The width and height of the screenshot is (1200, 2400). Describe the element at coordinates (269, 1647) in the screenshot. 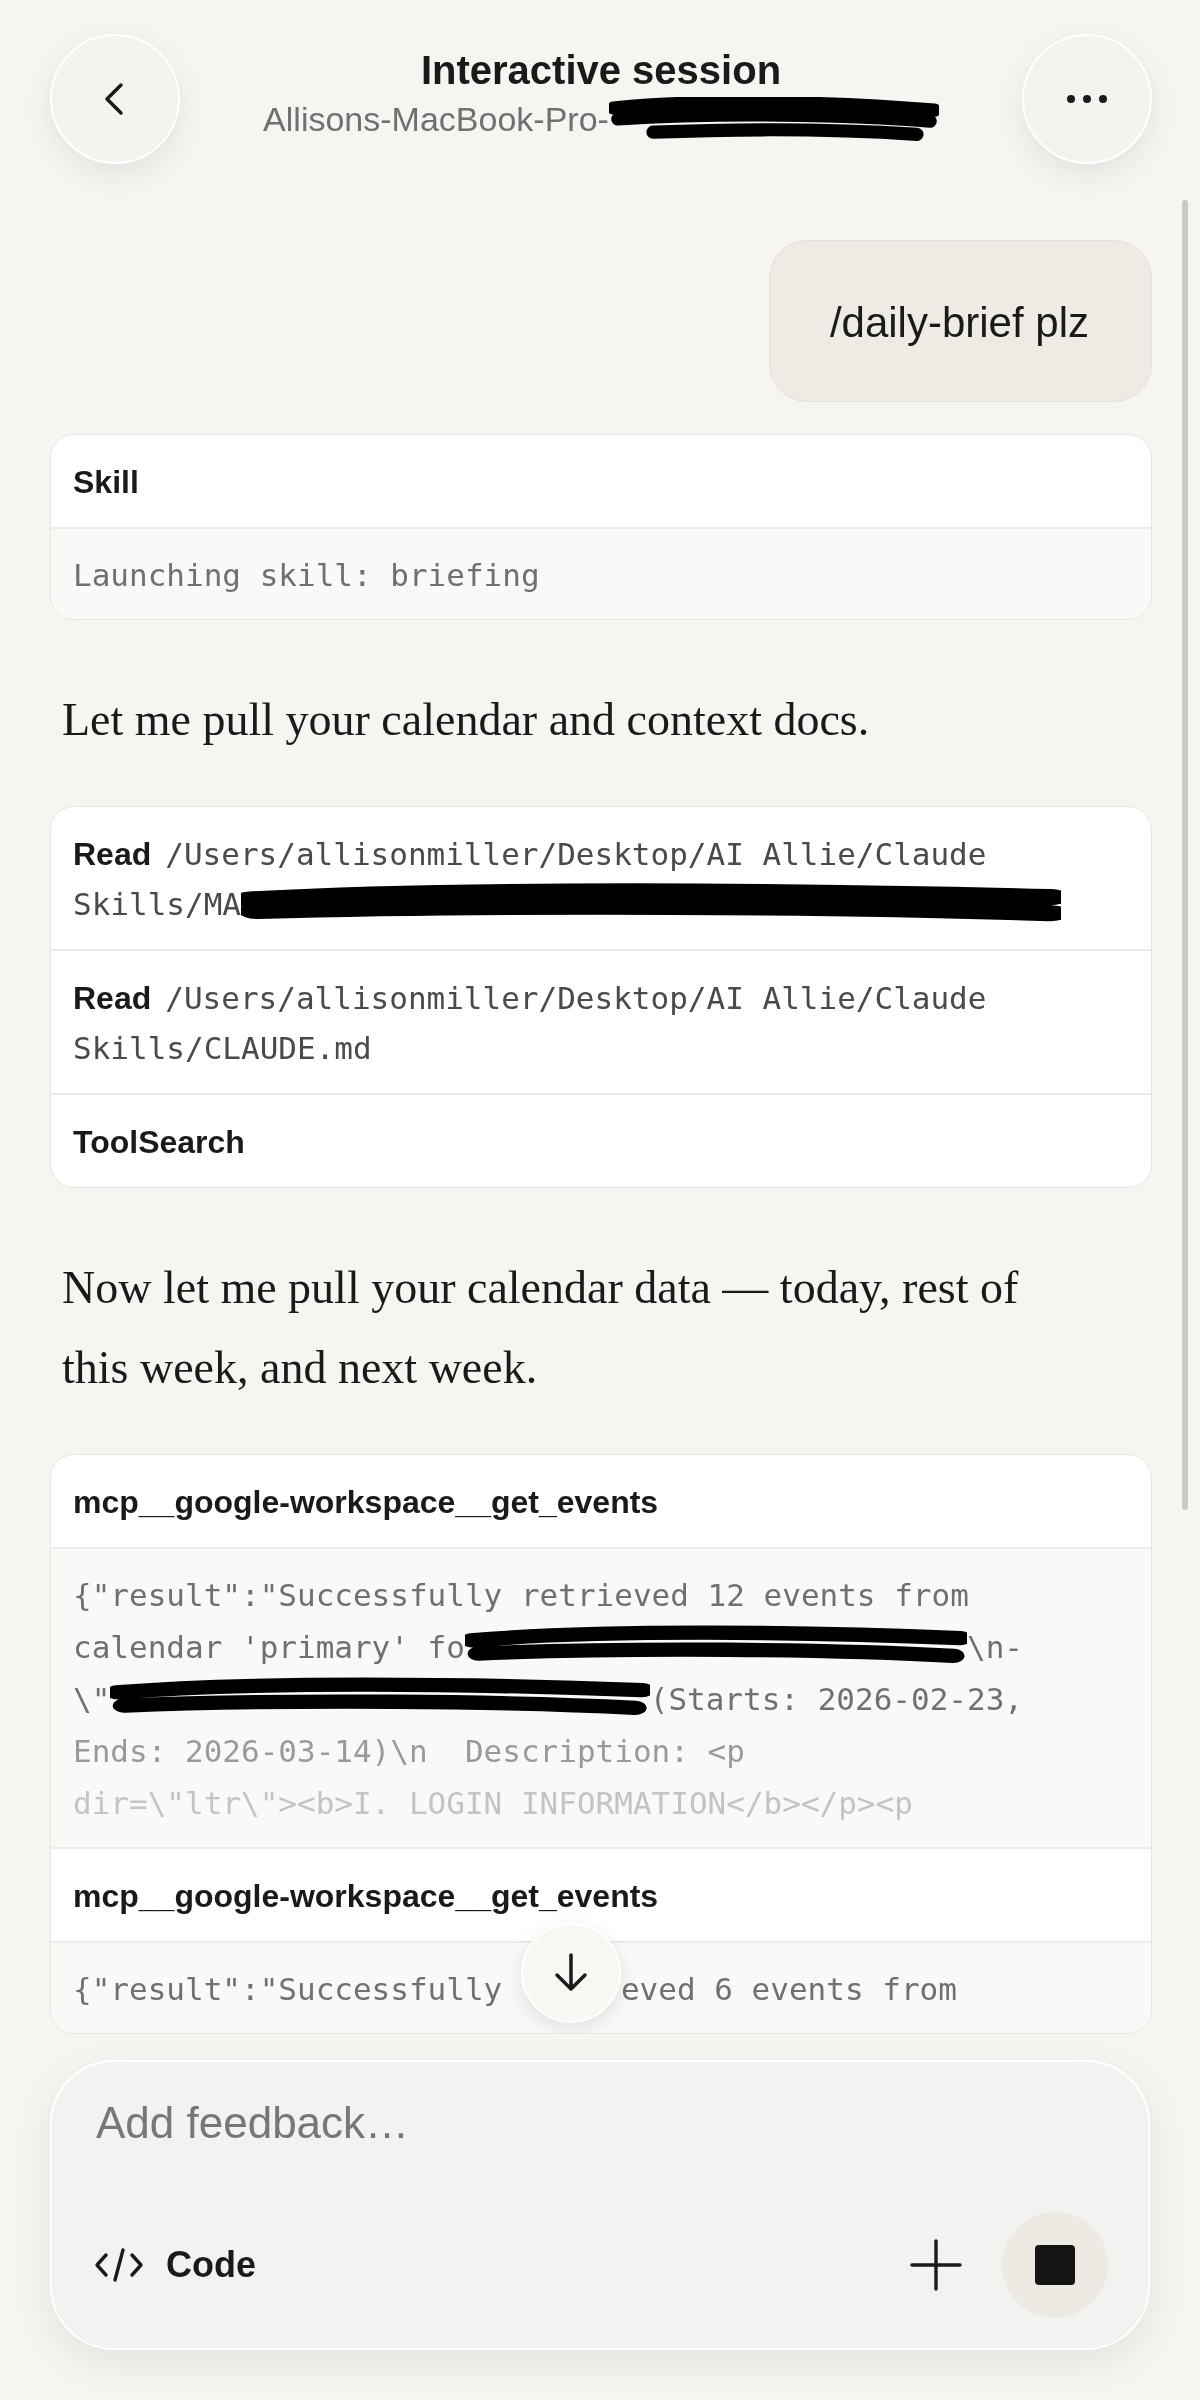

I see `output-text: calendar 'primary' fo` at that location.